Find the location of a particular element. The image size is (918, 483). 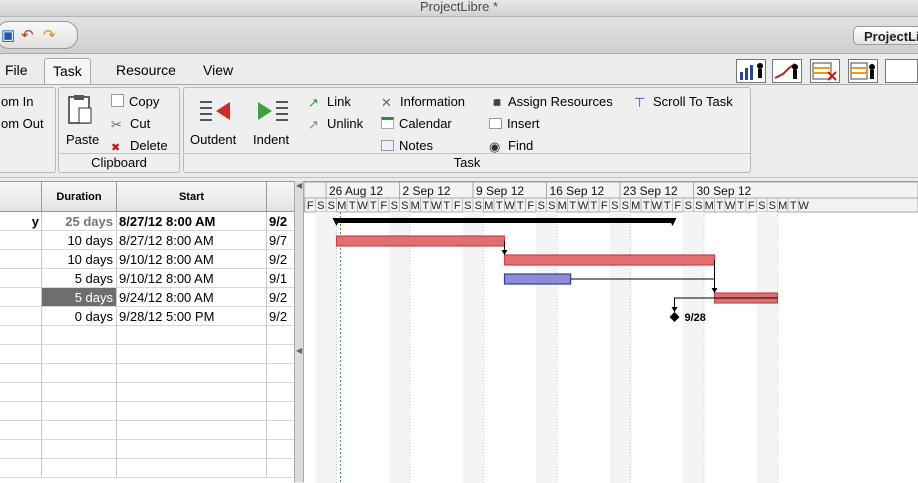

delete-button: ✖ Delete is located at coordinates (139, 146).